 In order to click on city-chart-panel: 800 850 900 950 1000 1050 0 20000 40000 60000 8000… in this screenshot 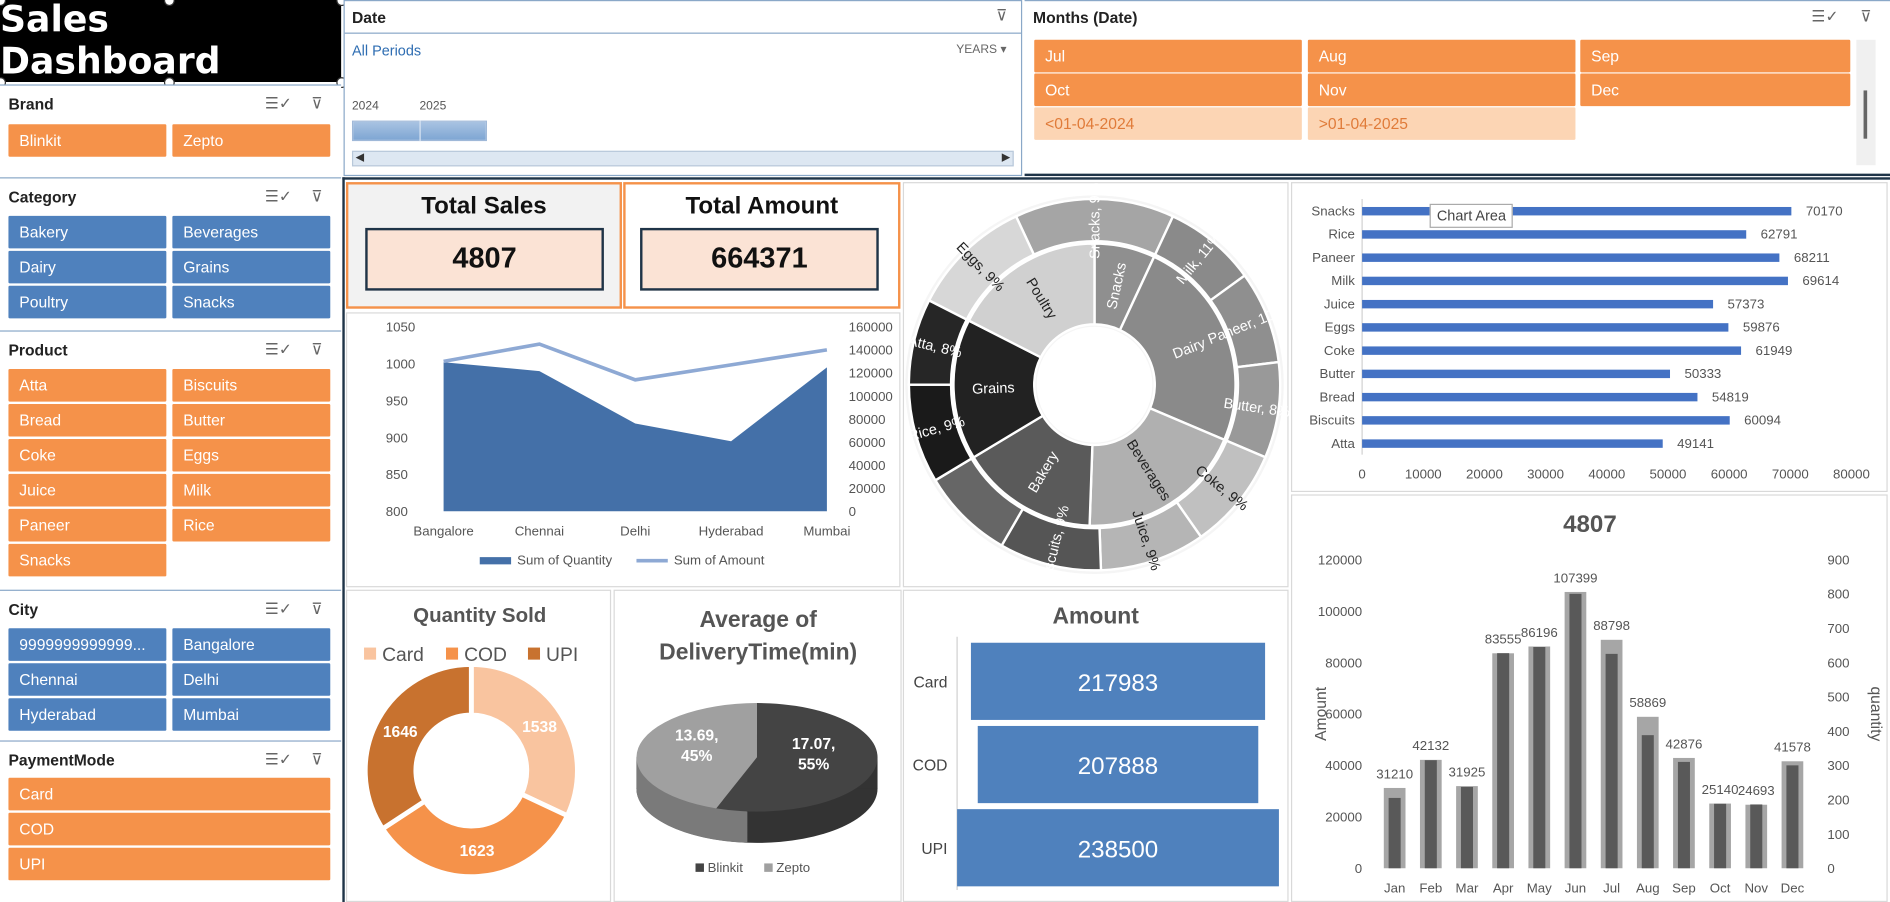, I will do `click(623, 450)`.